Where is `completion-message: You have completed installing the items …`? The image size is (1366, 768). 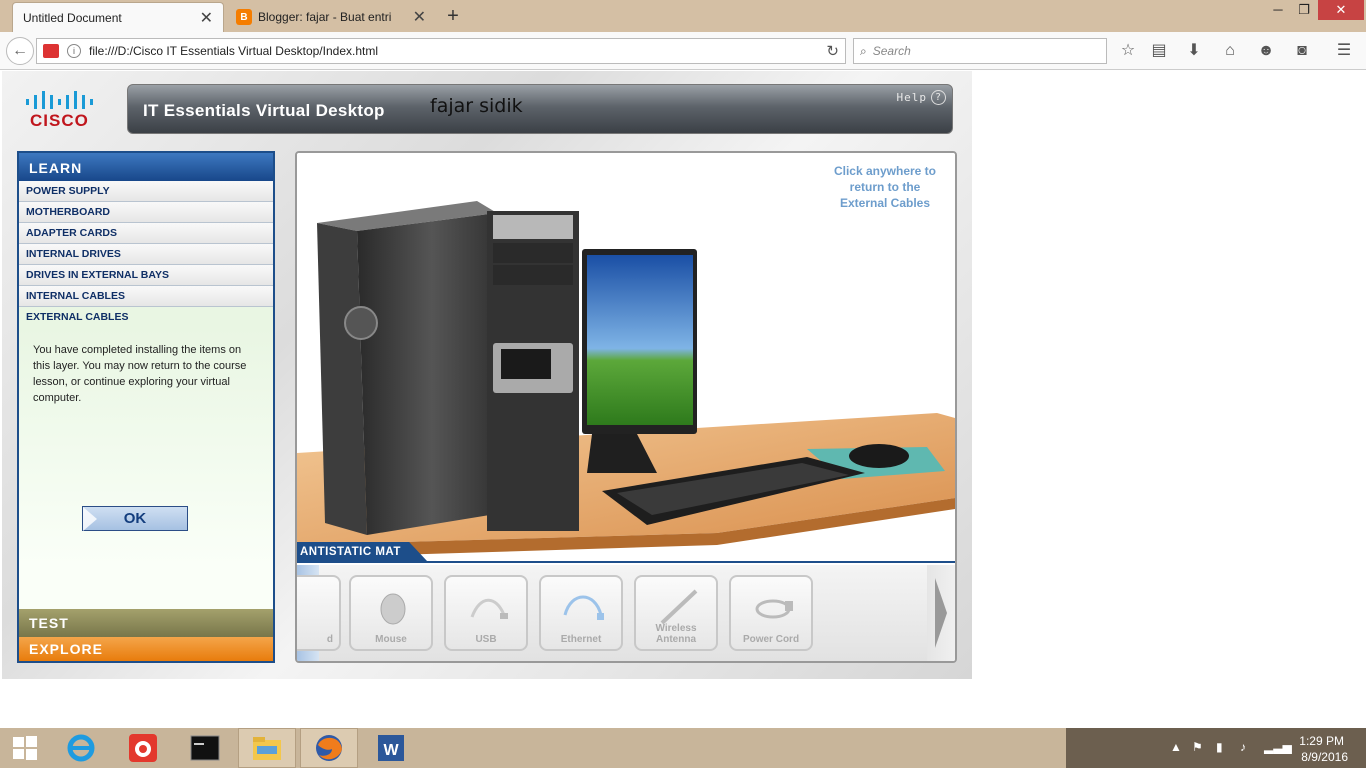
completion-message: You have completed installing the items … is located at coordinates (140, 374).